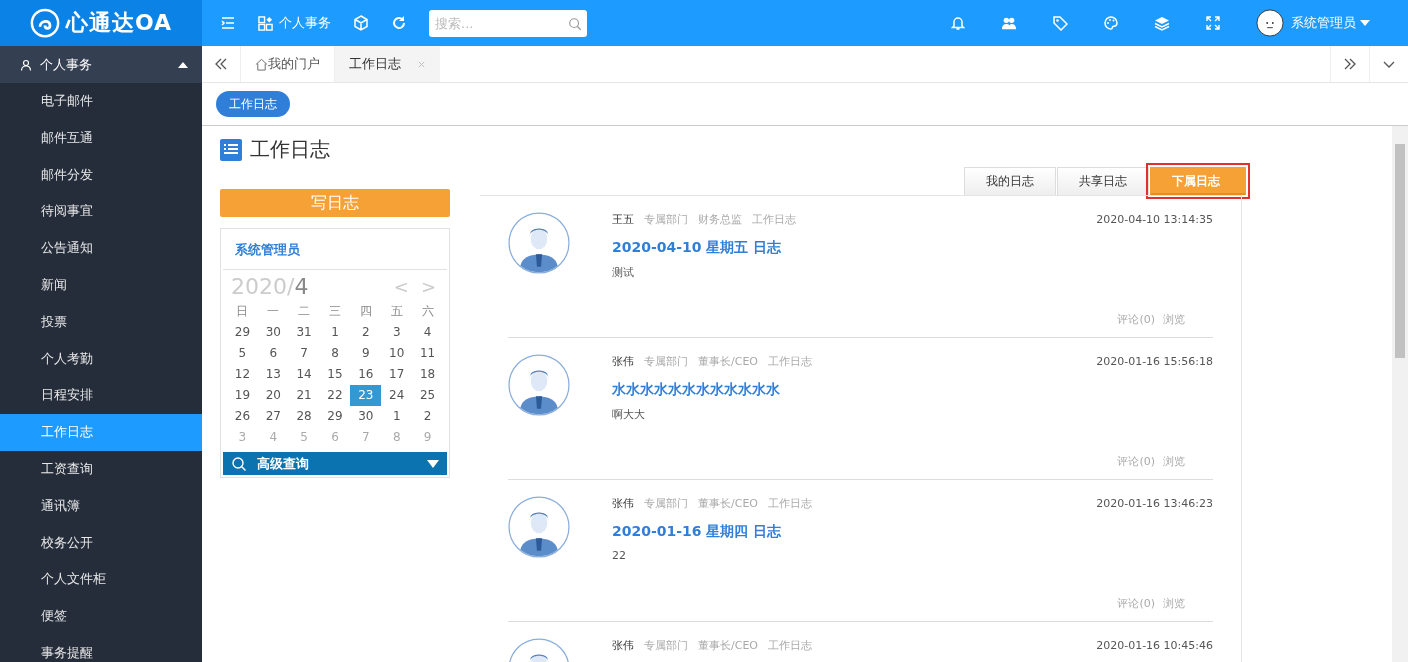 This screenshot has height=662, width=1408. I want to click on page-title: 工作日志, so click(290, 149).